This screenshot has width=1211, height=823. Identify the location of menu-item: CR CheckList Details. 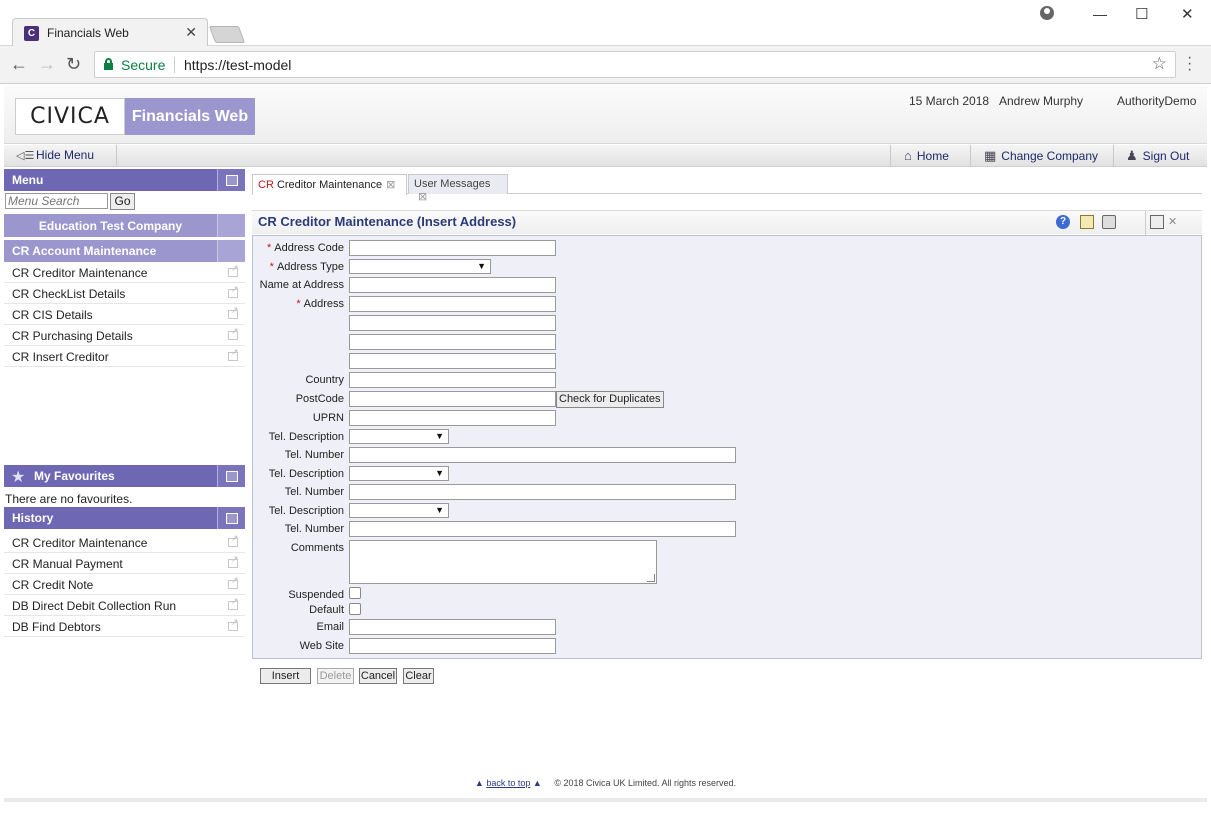
(124, 293).